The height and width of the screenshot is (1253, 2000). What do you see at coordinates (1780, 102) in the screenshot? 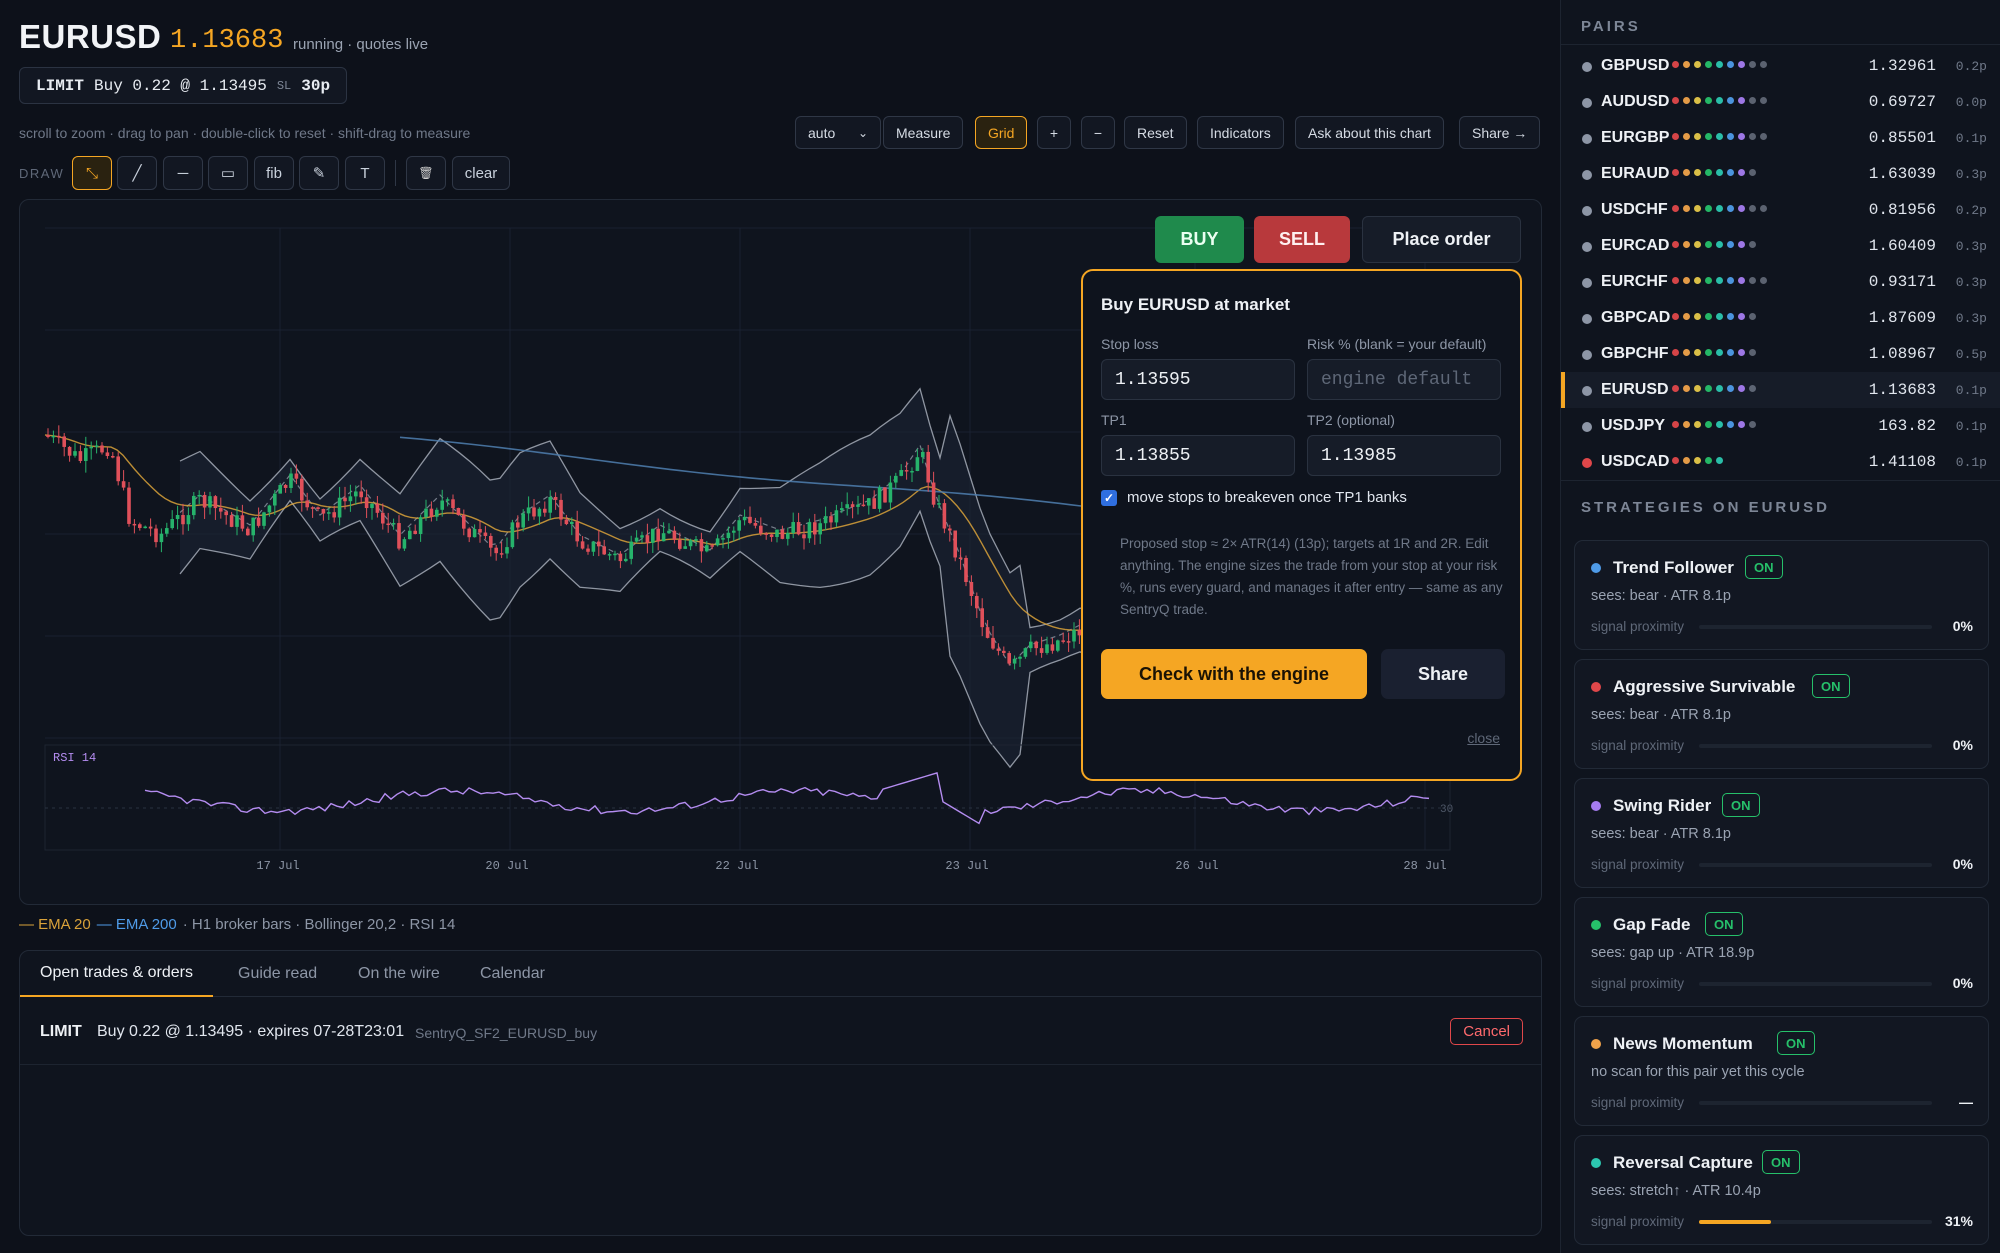
I see `pair-row-audusd: AUDUSD 0.69727 0.0p` at bounding box center [1780, 102].